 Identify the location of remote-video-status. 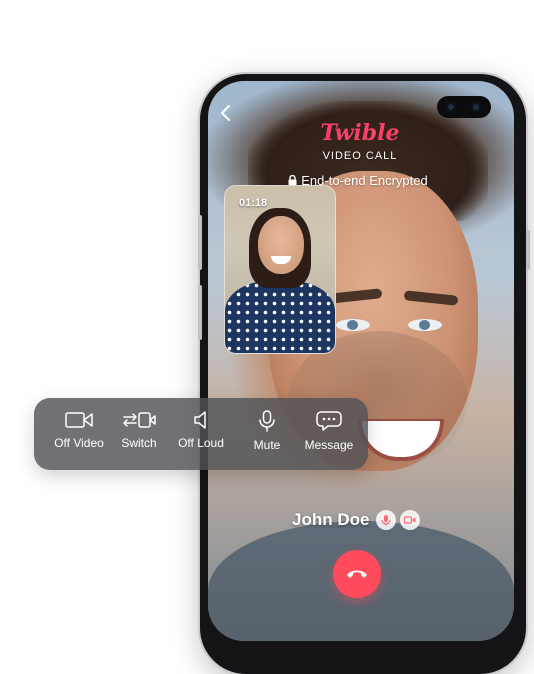
(410, 520).